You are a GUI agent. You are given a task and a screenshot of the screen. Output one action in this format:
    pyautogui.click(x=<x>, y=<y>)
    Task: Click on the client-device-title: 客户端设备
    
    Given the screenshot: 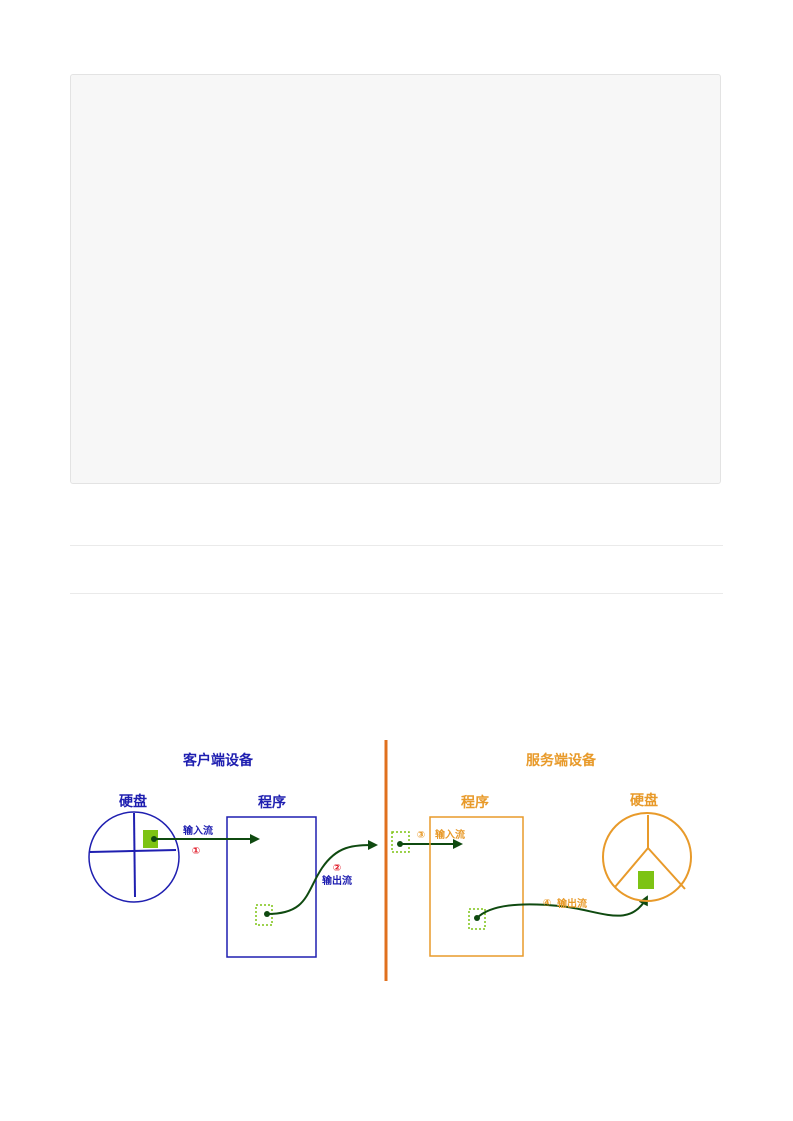 What is the action you would take?
    pyautogui.click(x=218, y=760)
    